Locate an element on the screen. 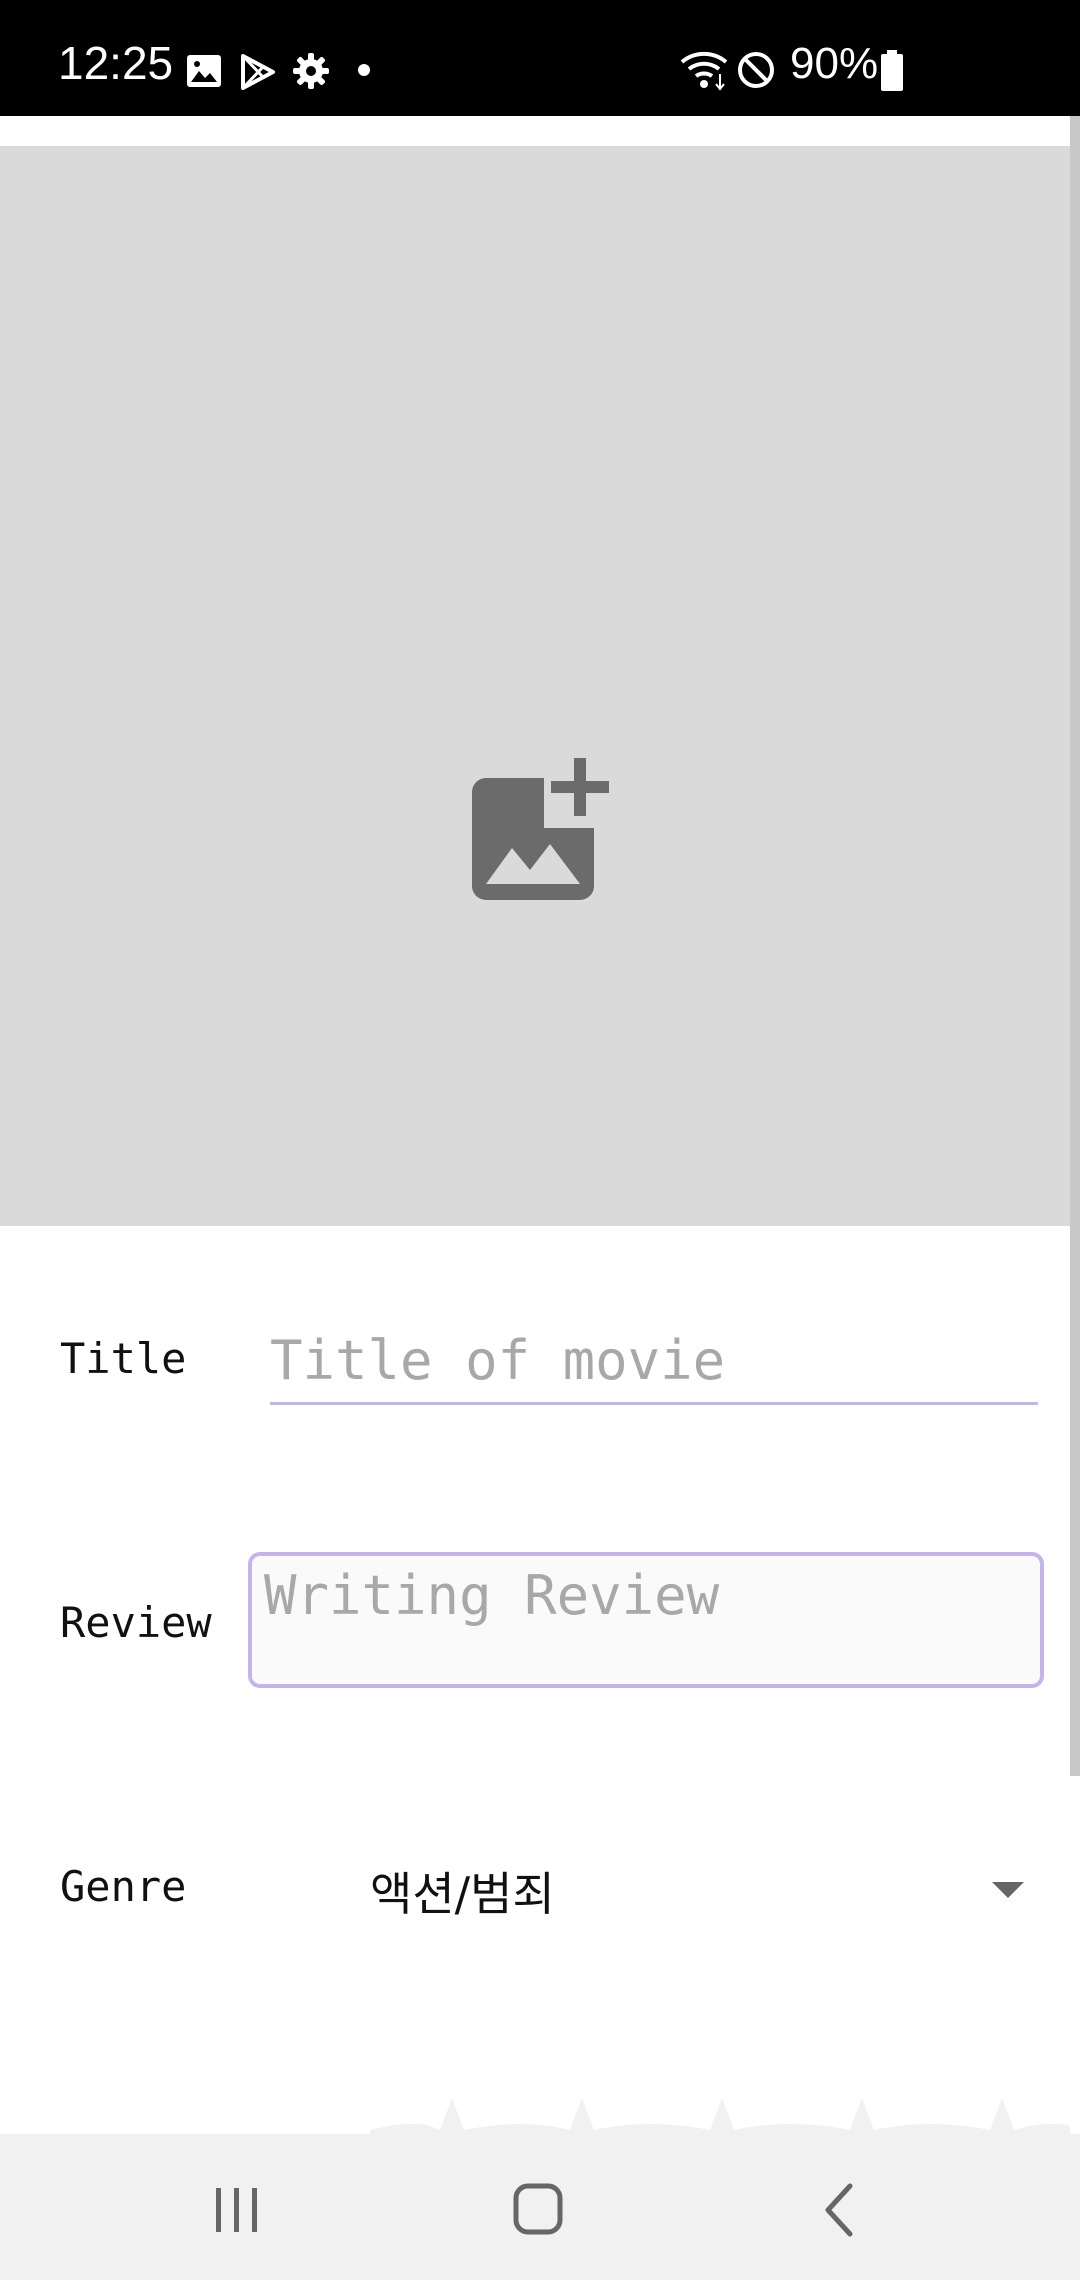 The image size is (1080, 2280). genre-label: Genre is located at coordinates (123, 1886).